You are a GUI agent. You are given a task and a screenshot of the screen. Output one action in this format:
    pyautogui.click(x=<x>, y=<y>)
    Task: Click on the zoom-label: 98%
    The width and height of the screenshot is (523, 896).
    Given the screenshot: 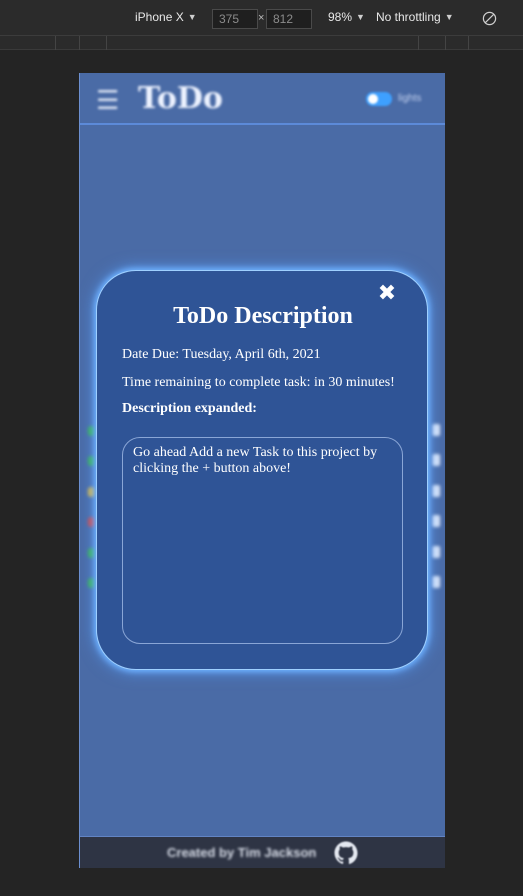 What is the action you would take?
    pyautogui.click(x=340, y=17)
    